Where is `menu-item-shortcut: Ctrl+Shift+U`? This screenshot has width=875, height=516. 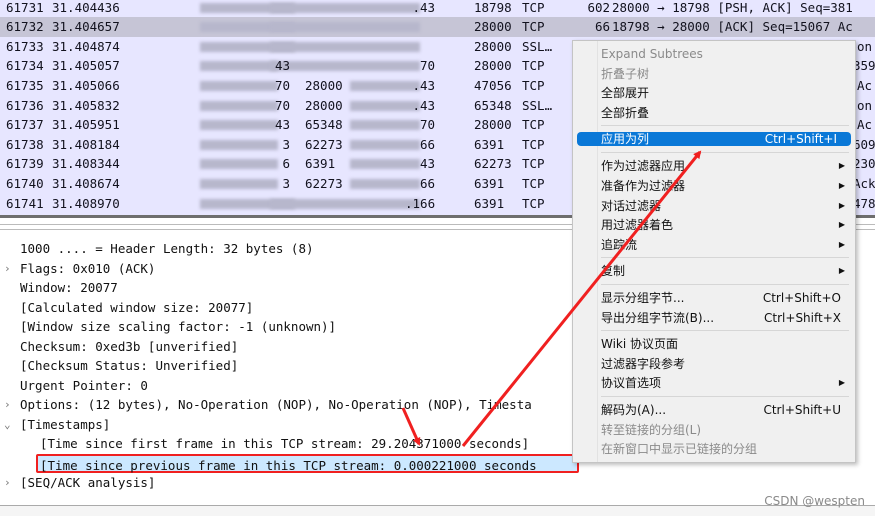
menu-item-shortcut: Ctrl+Shift+U is located at coordinates (802, 410).